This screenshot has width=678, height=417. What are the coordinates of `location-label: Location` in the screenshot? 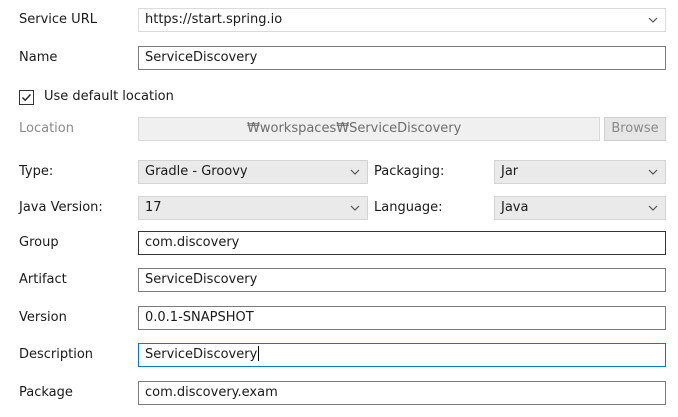 It's located at (46, 128).